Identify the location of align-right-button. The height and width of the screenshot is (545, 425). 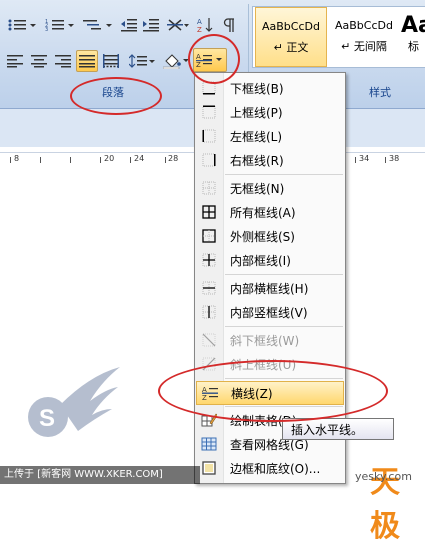
(63, 61).